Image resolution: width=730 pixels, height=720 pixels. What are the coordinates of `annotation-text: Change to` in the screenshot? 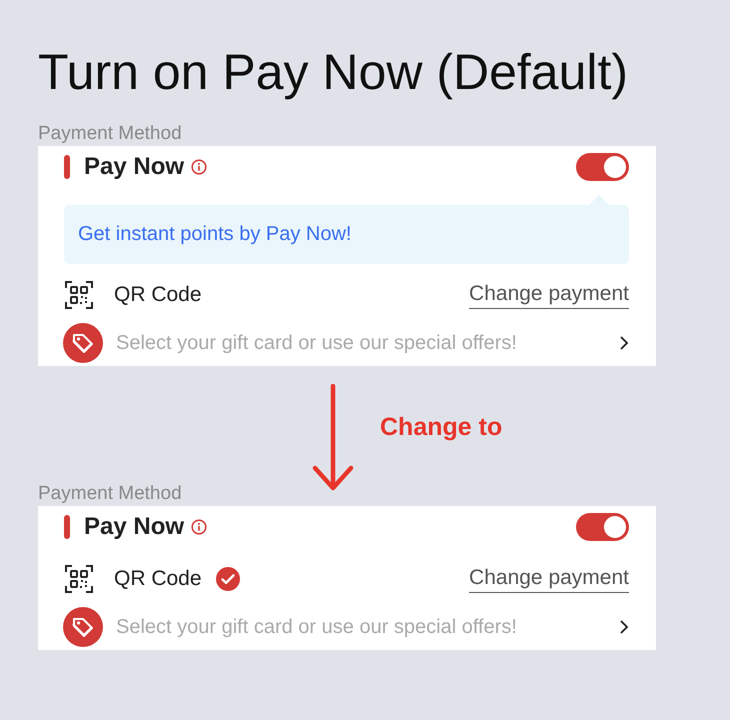 It's located at (441, 427).